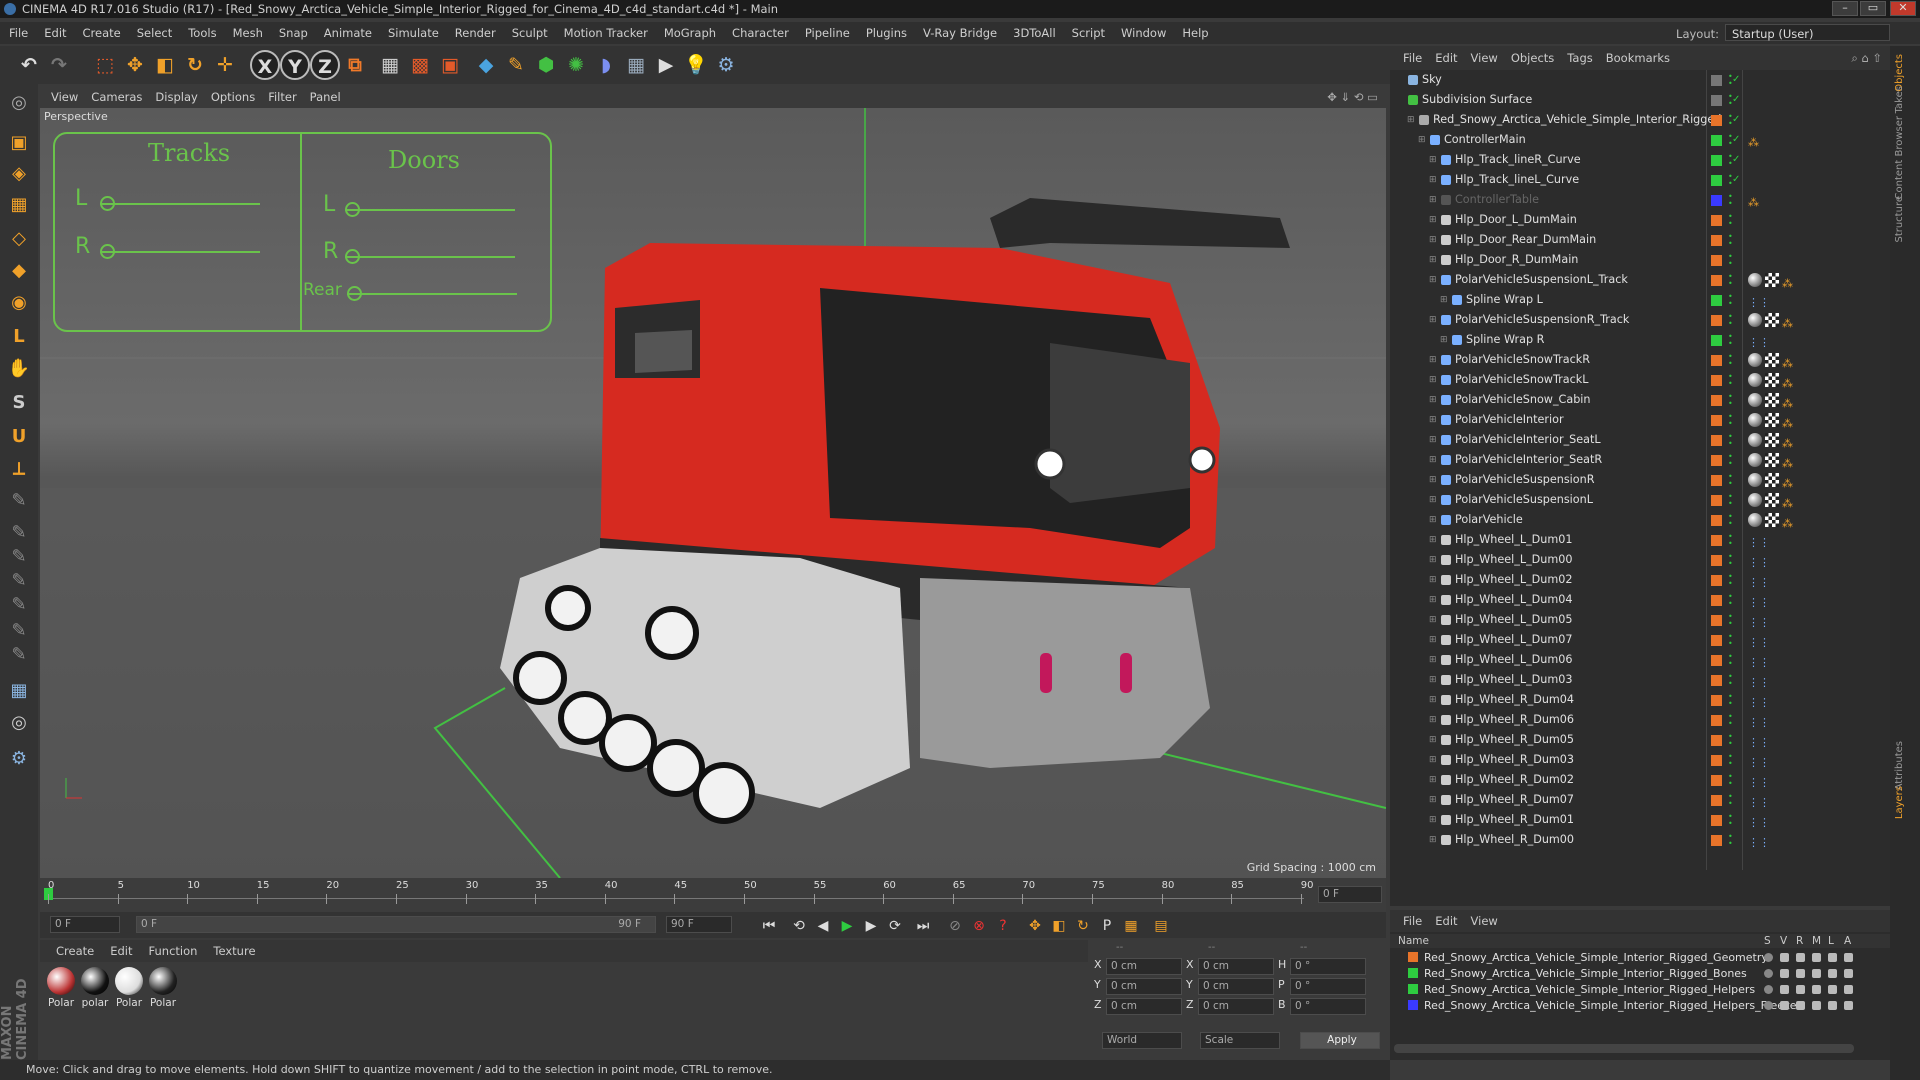 The height and width of the screenshot is (1080, 1920). I want to click on object-name: PolarVehicleSnowTrackR, so click(1522, 360).